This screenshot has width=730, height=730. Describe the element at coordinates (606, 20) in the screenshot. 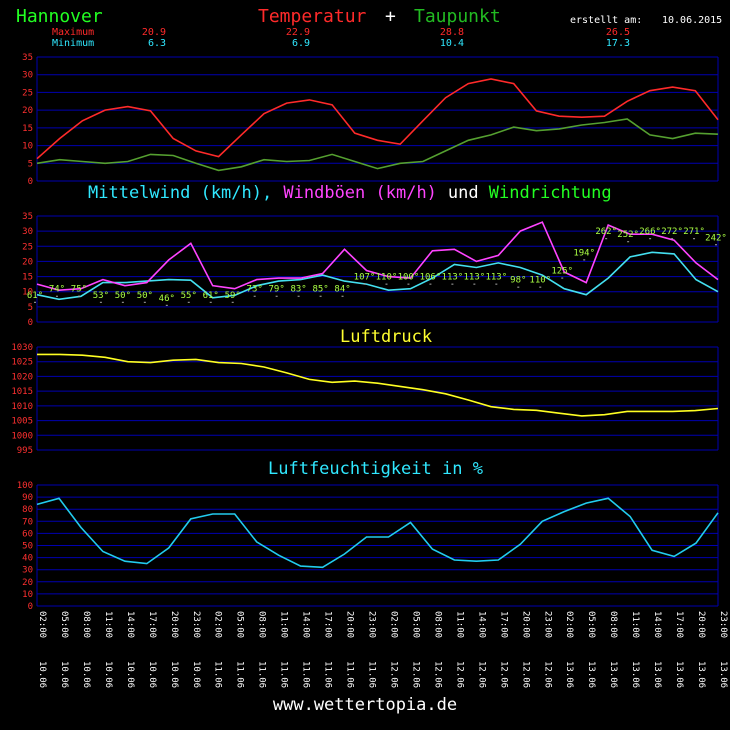

I see `created-label: erstellt am:` at that location.